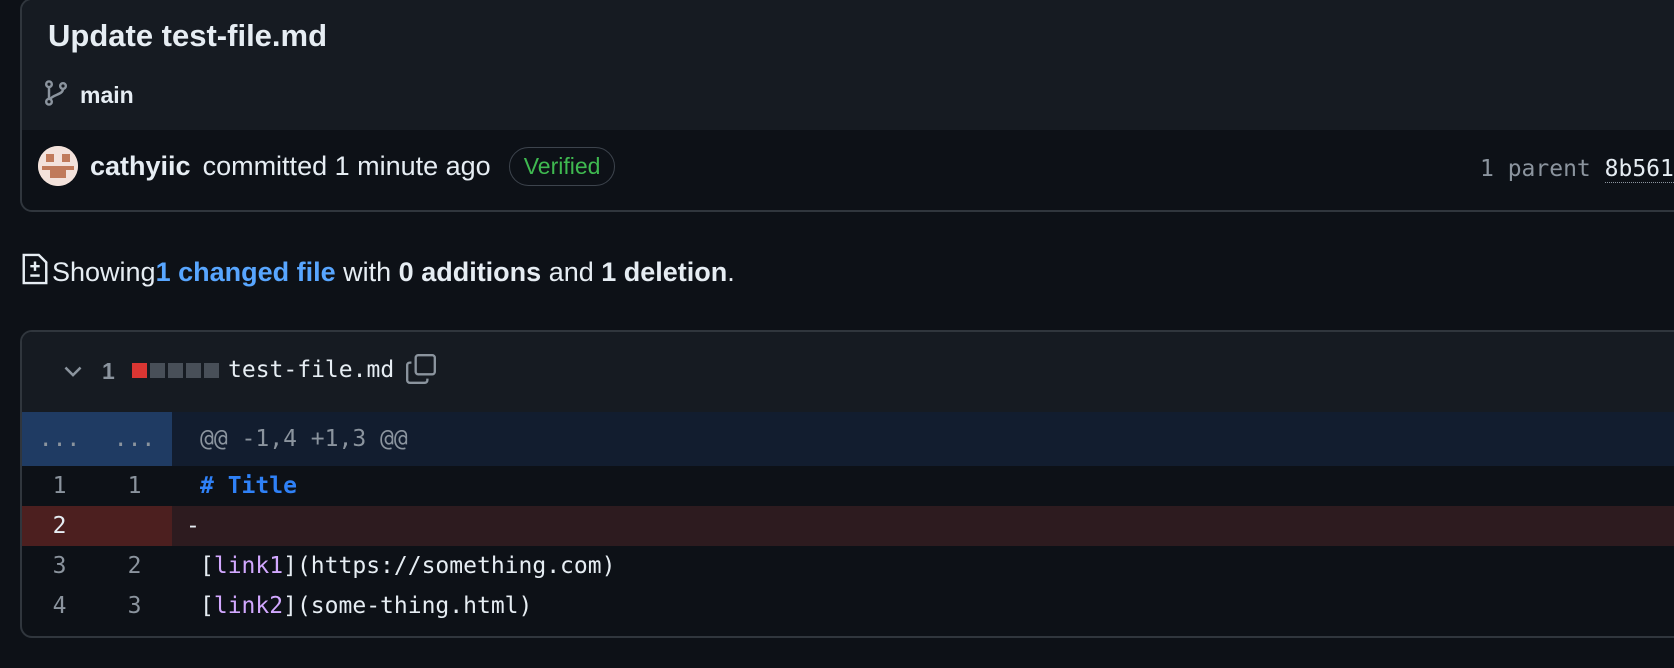  What do you see at coordinates (139, 370) in the screenshot?
I see `diffstat-deleted-block` at bounding box center [139, 370].